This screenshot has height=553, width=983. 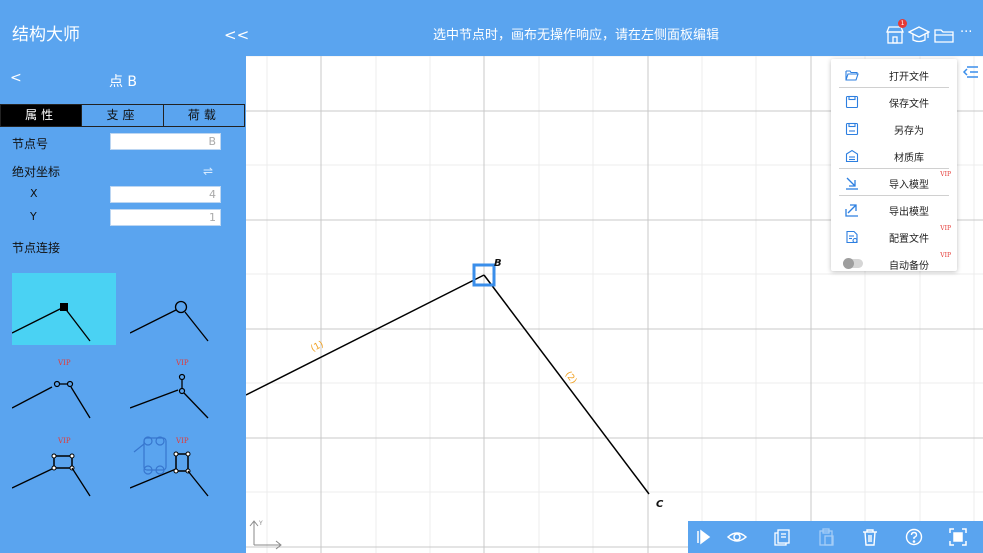 What do you see at coordinates (909, 185) in the screenshot?
I see `menu-item-label: 导入模型` at bounding box center [909, 185].